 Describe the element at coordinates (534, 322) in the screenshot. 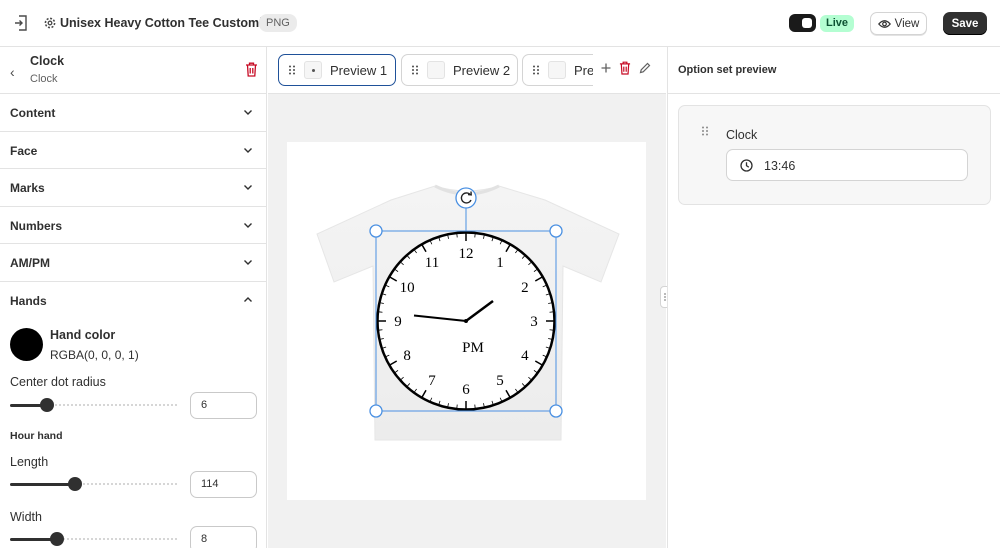

I see `clock-number: 3` at that location.